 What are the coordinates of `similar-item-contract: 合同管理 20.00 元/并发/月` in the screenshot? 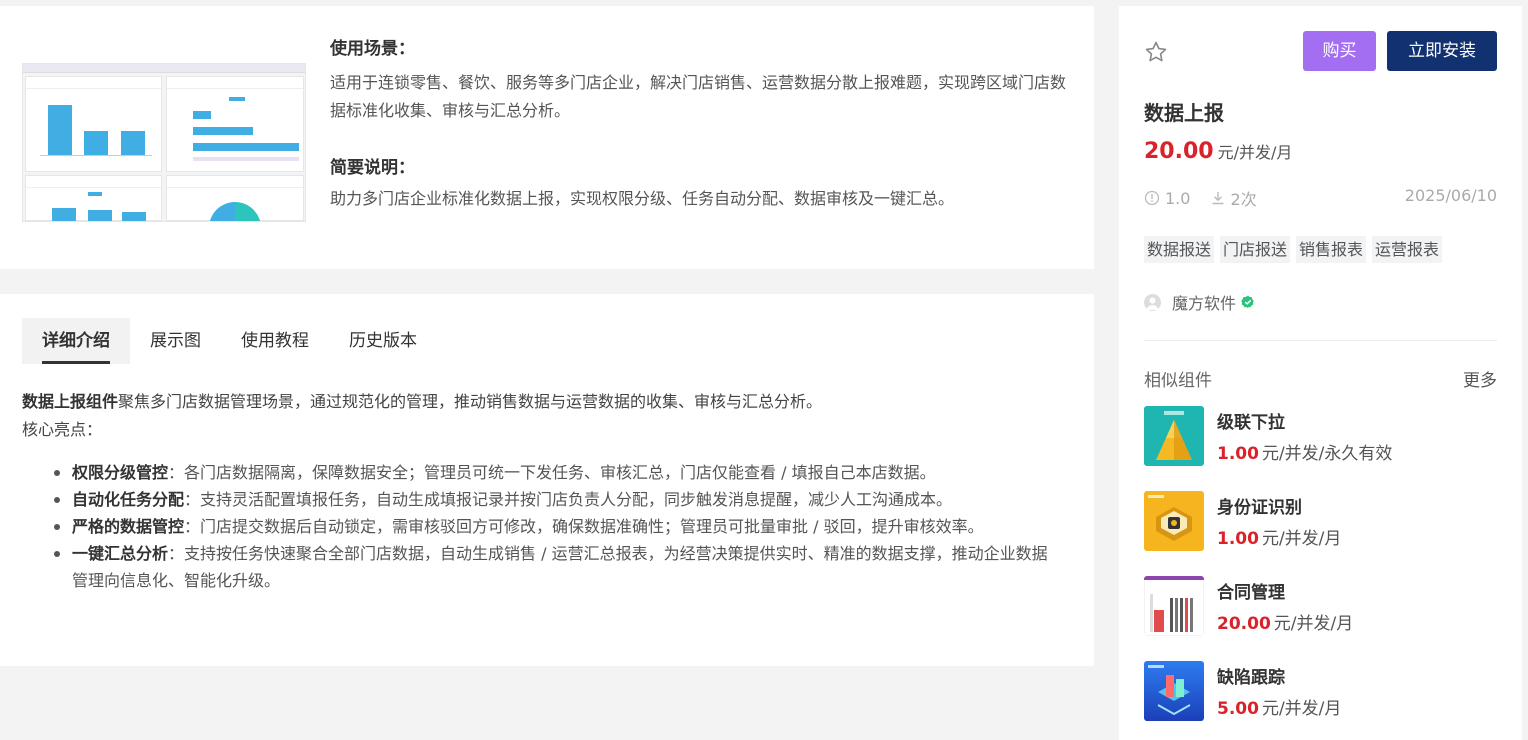 It's located at (1320, 606).